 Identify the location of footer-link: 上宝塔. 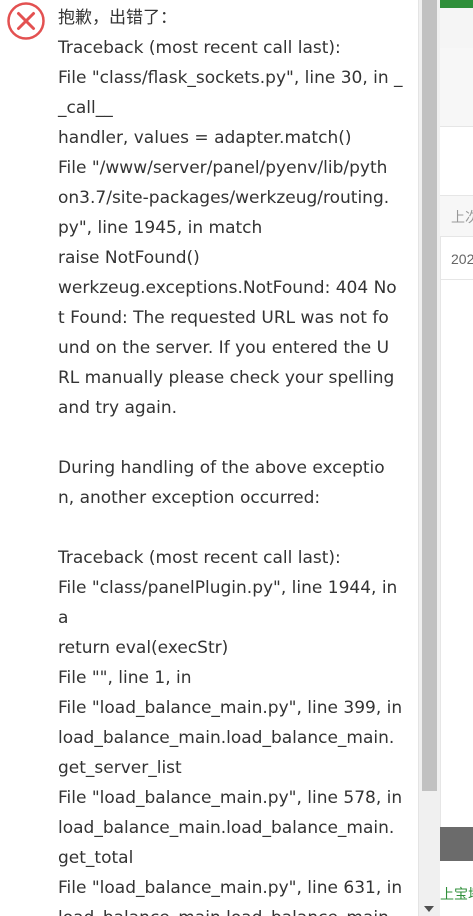
(456, 894).